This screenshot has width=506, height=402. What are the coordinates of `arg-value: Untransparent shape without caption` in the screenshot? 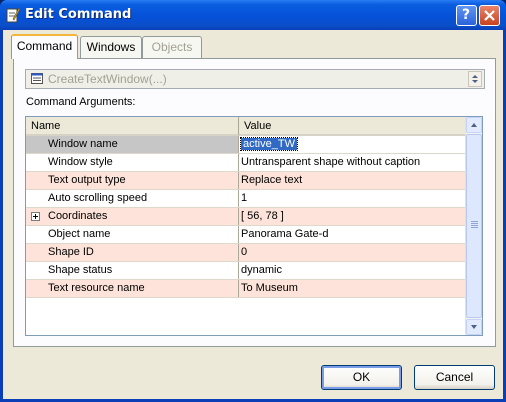 It's located at (353, 162).